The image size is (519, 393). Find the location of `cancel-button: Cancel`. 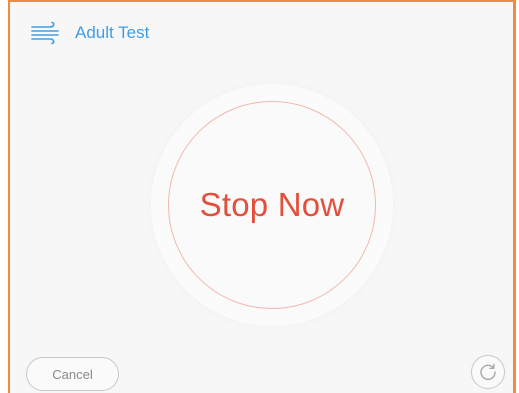

cancel-button: Cancel is located at coordinates (72, 374).